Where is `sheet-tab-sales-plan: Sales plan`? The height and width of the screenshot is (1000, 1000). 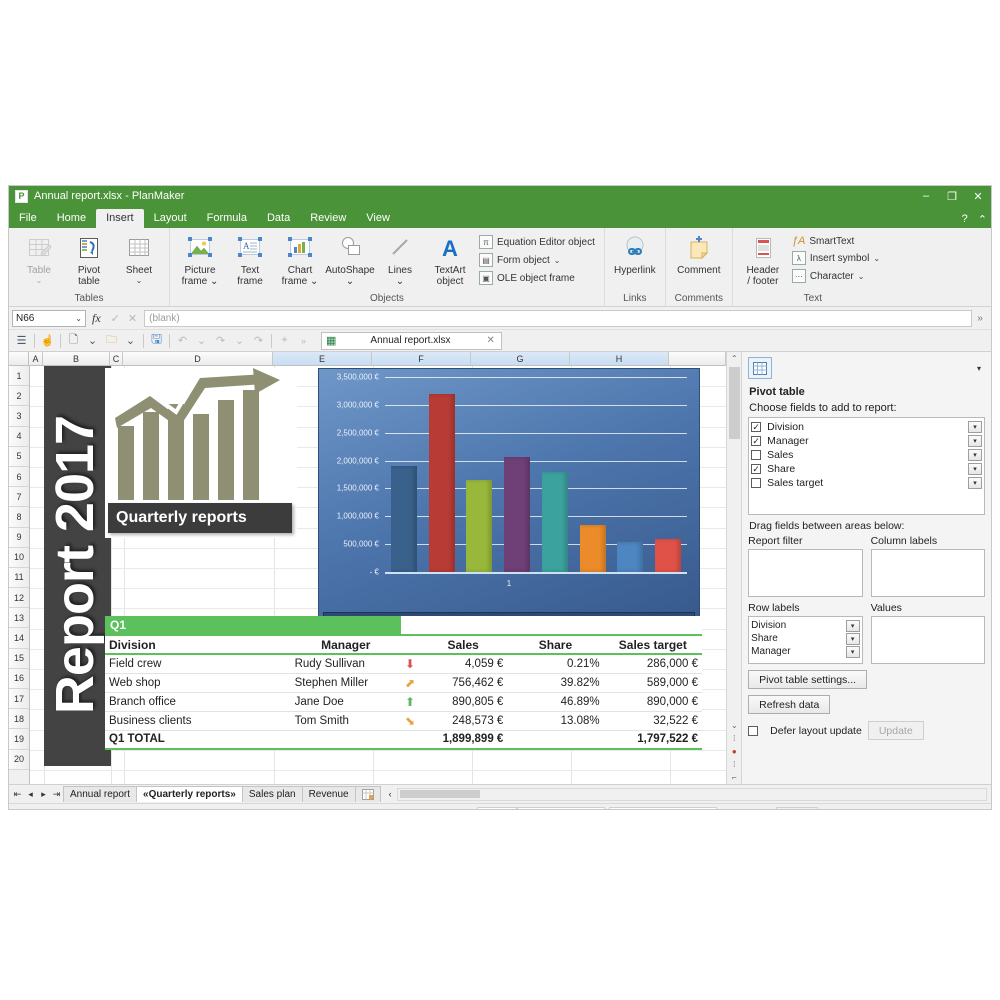 sheet-tab-sales-plan: Sales plan is located at coordinates (272, 794).